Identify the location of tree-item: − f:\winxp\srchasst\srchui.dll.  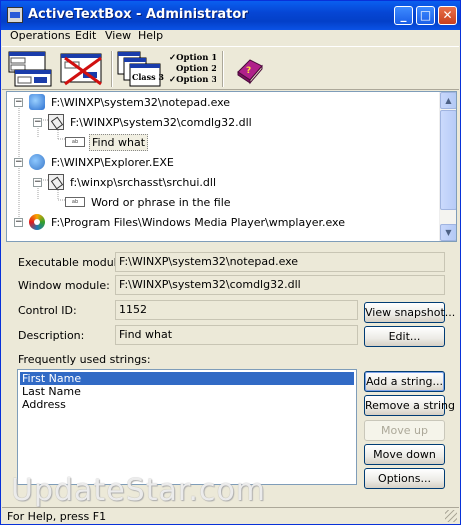
(125, 182).